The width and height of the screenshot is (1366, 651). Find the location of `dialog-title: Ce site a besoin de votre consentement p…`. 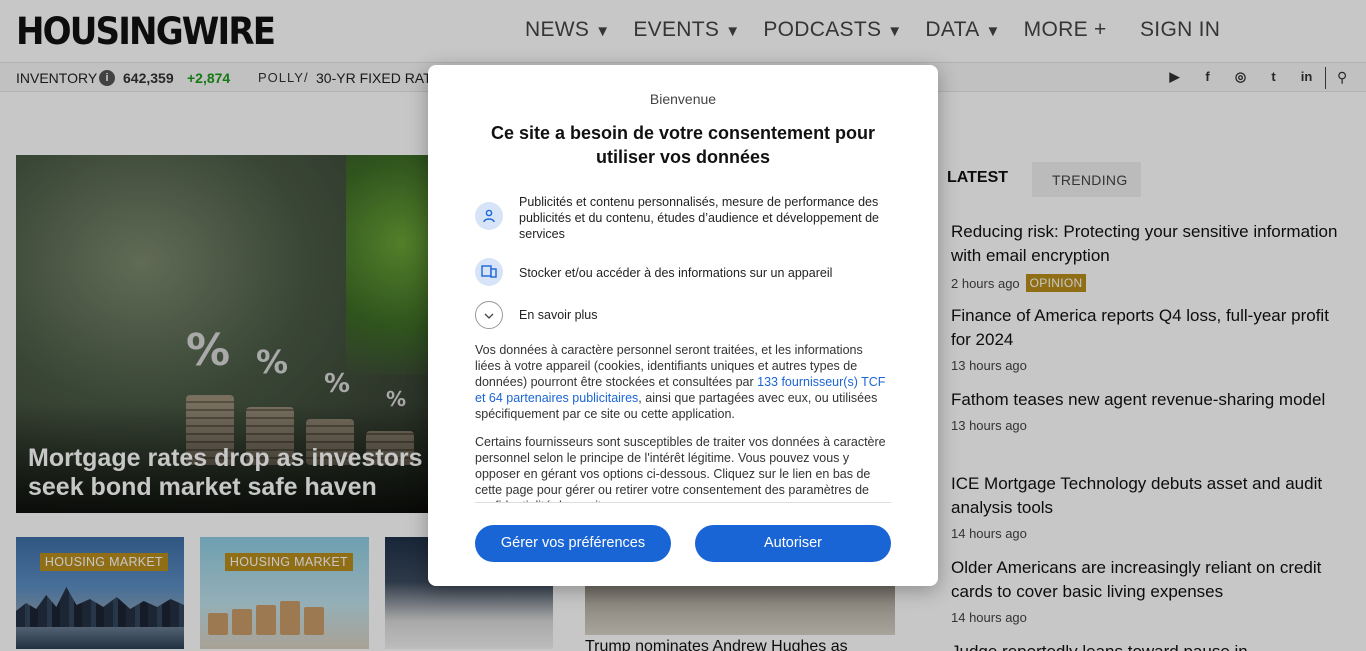

dialog-title: Ce site a besoin de votre consentement p… is located at coordinates (683, 145).